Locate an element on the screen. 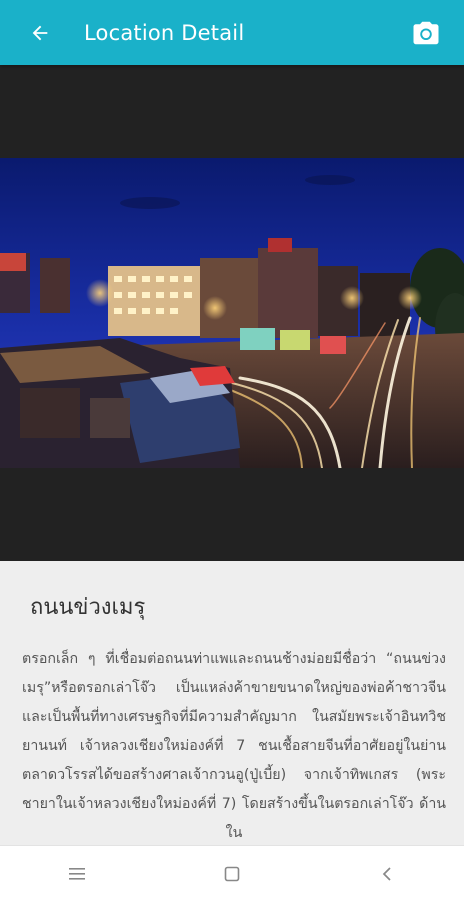  app-bar: Location Detail is located at coordinates (232, 32).